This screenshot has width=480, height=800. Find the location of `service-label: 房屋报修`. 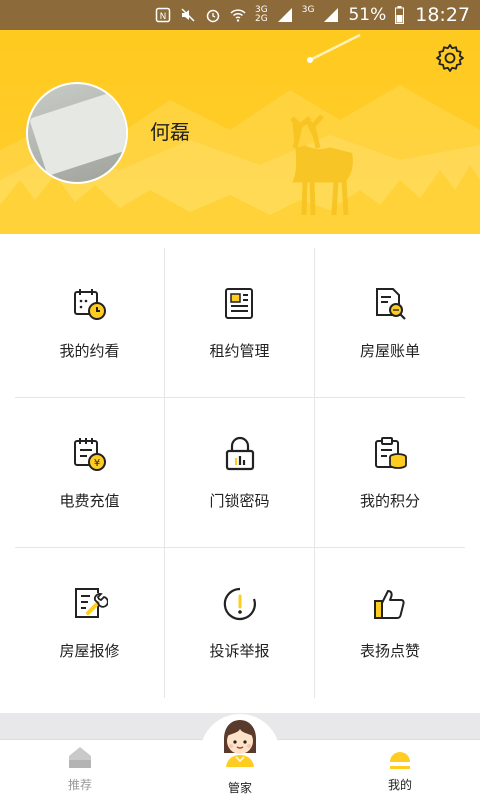

service-label: 房屋报修 is located at coordinates (89, 651).